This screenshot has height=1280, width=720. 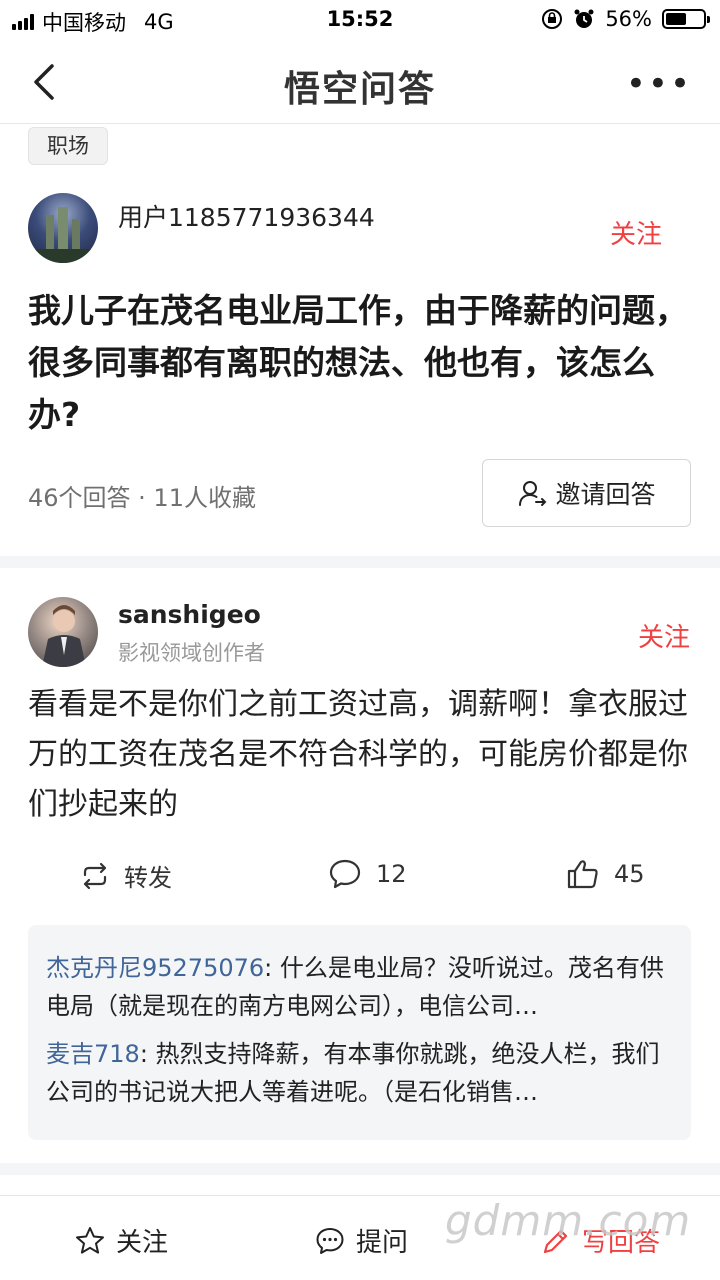 What do you see at coordinates (148, 878) in the screenshot?
I see `repost-label: 转发` at bounding box center [148, 878].